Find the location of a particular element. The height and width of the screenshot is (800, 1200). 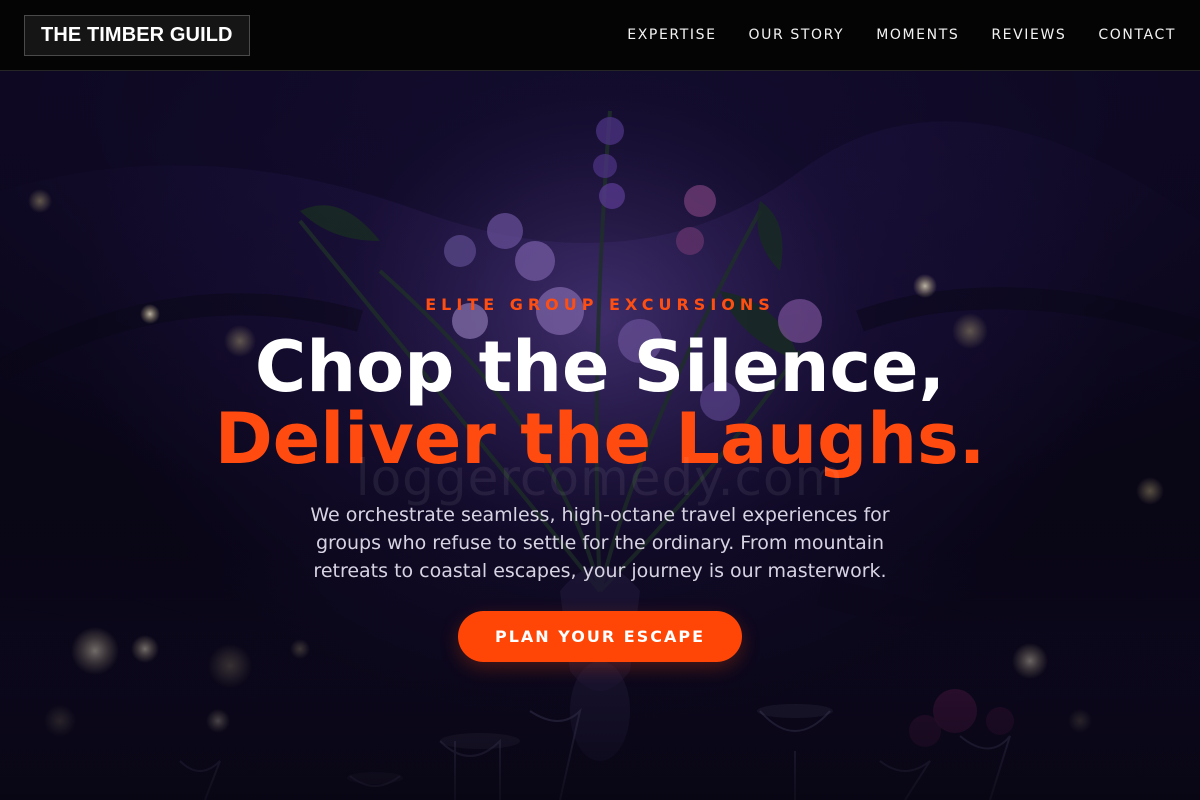

brand-logo: THE TIMBER GUILD is located at coordinates (137, 35).